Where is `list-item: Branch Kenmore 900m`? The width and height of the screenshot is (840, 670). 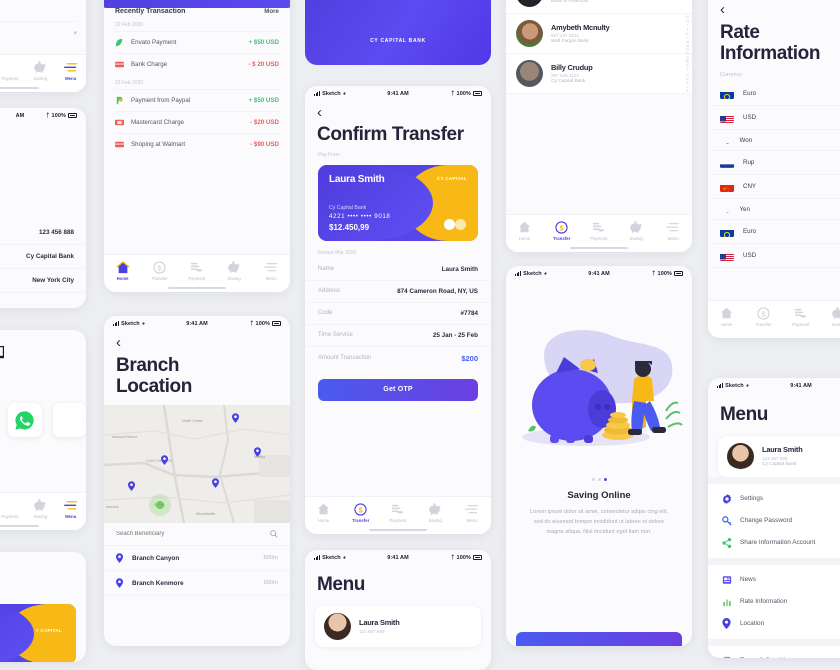 list-item: Branch Kenmore 900m is located at coordinates (197, 583).